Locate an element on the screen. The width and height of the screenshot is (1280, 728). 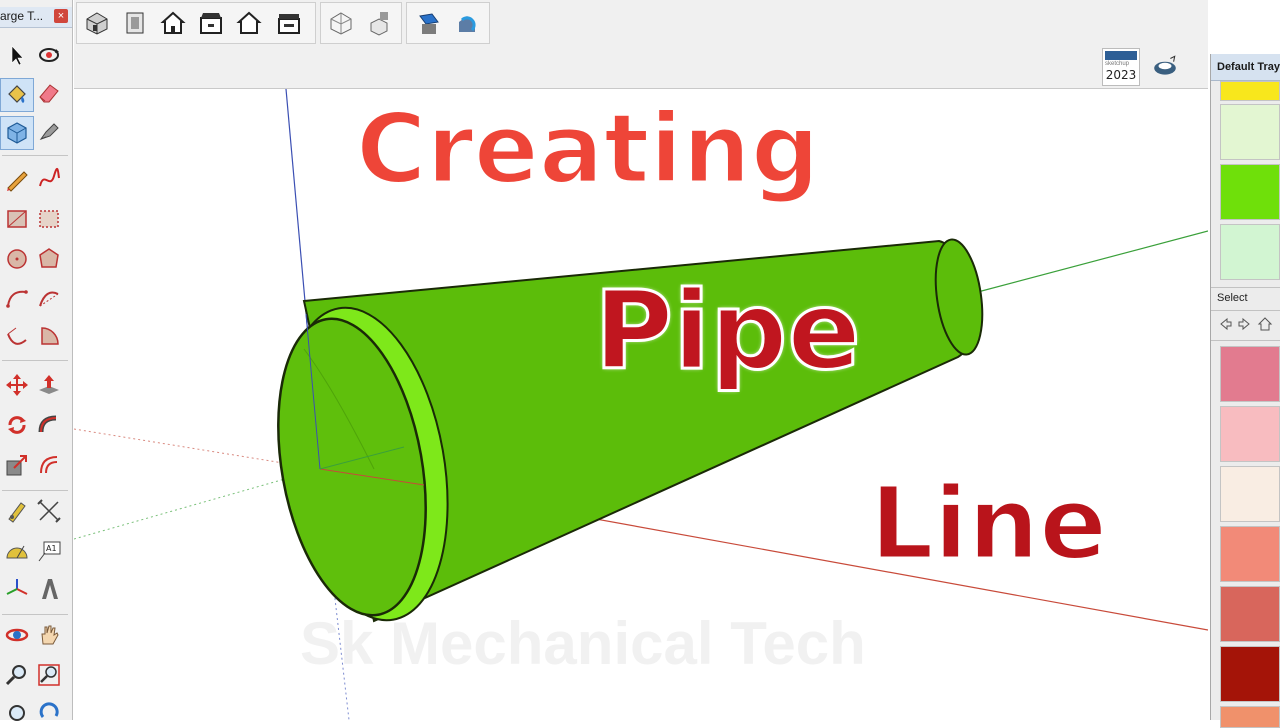
tape-measure-icon is located at coordinates (49, 131).